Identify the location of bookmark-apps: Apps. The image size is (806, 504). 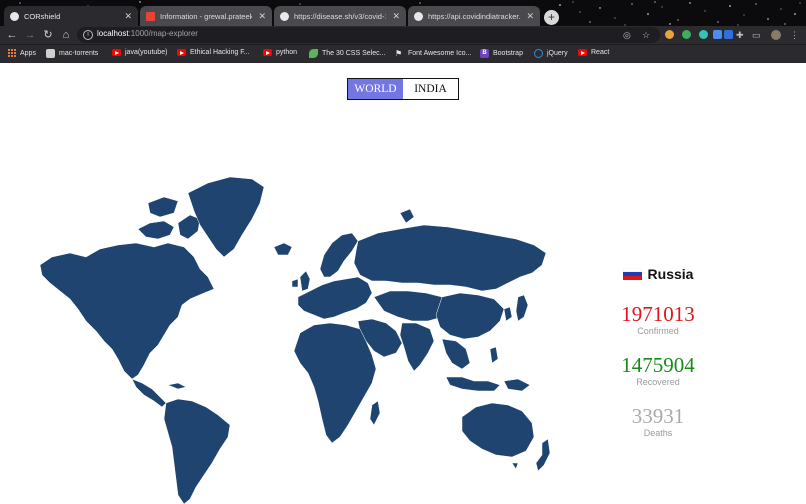
(22, 53).